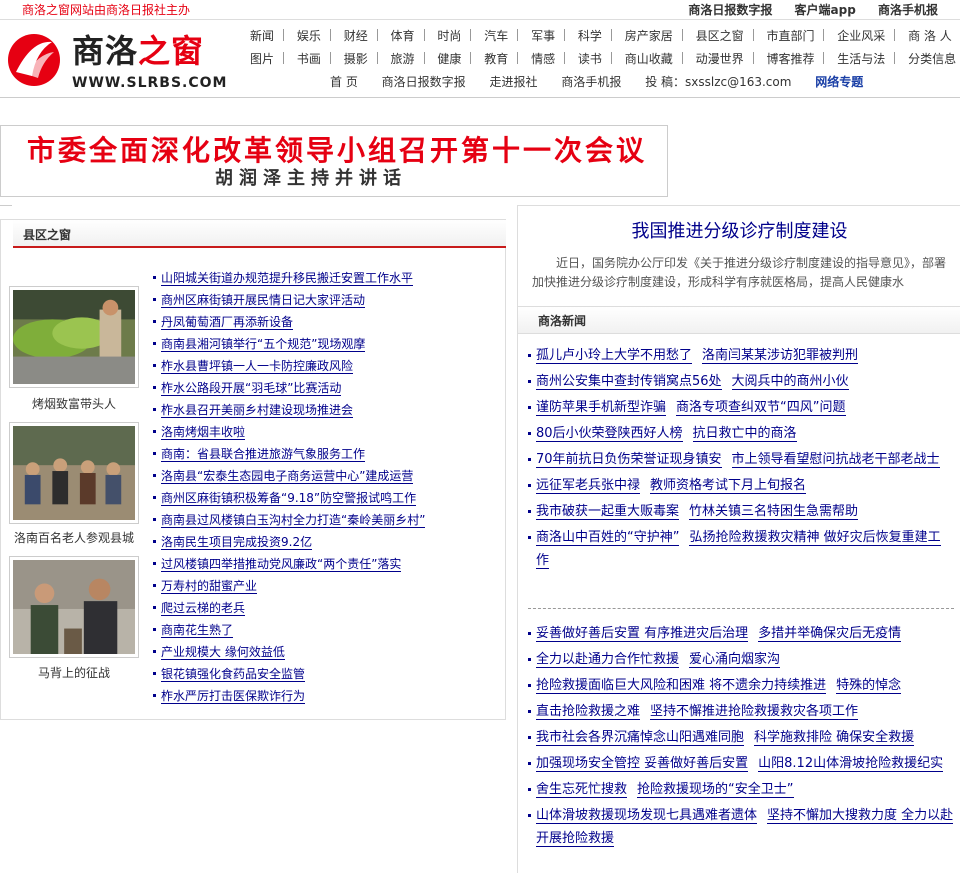 The height and width of the screenshot is (873, 960). I want to click on news-link: 抢险救援面临巨大风险和困难 将不遗余力持续推进, so click(681, 686).